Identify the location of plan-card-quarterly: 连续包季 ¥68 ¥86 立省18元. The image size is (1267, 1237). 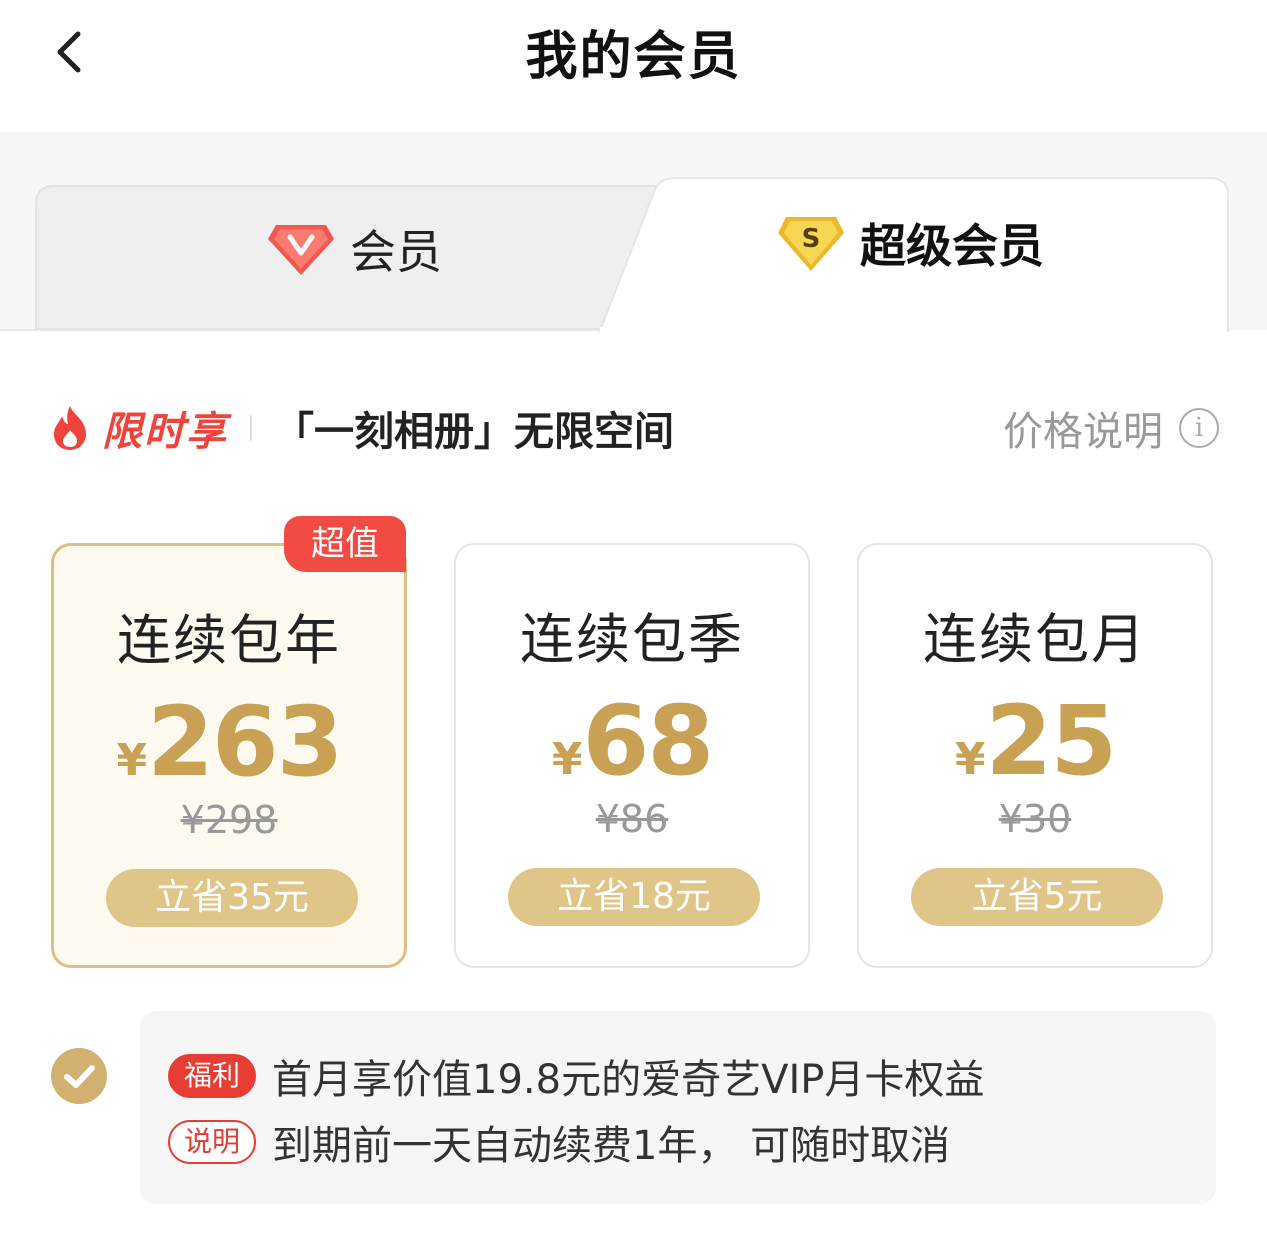
(632, 755).